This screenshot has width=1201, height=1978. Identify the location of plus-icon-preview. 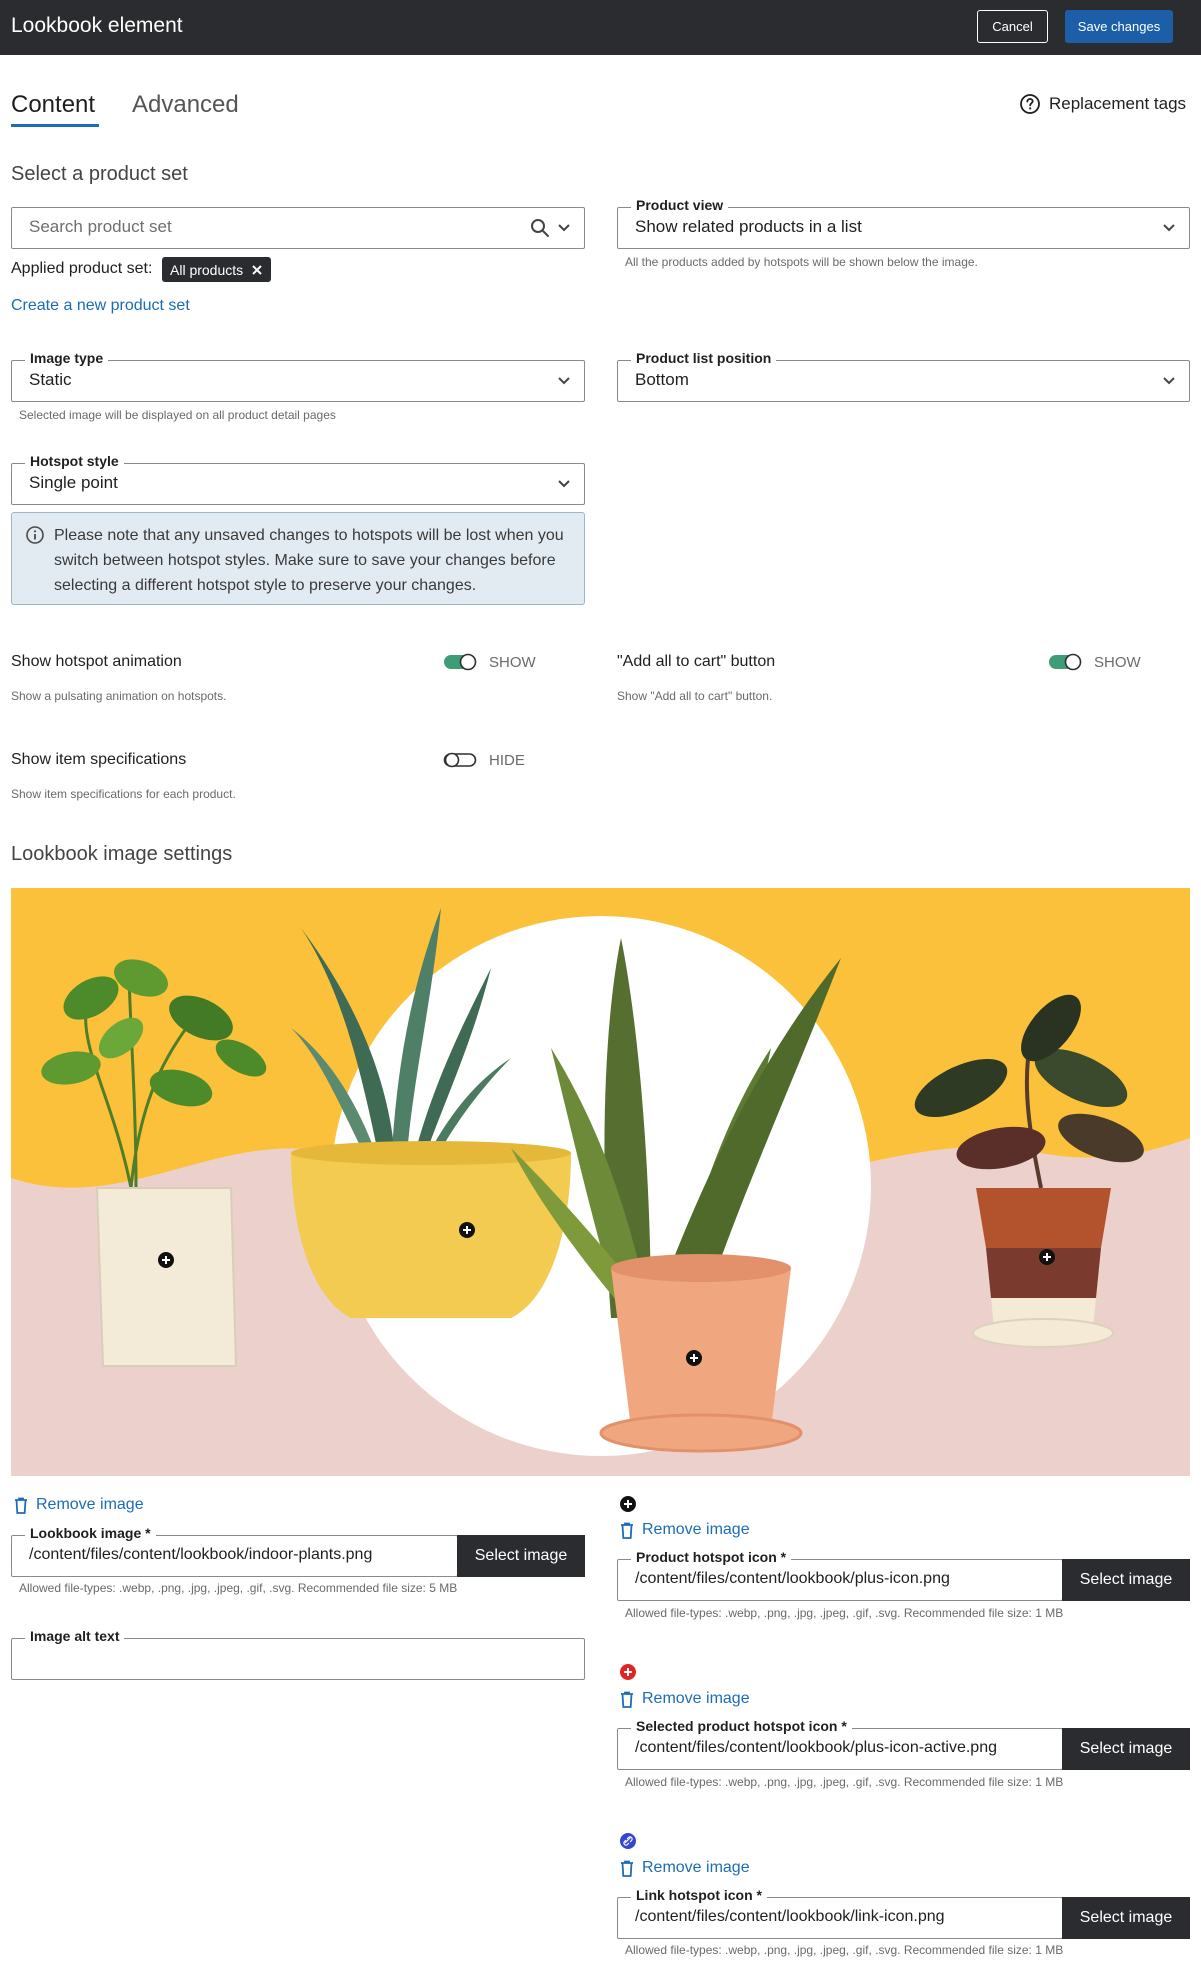
(628, 1504).